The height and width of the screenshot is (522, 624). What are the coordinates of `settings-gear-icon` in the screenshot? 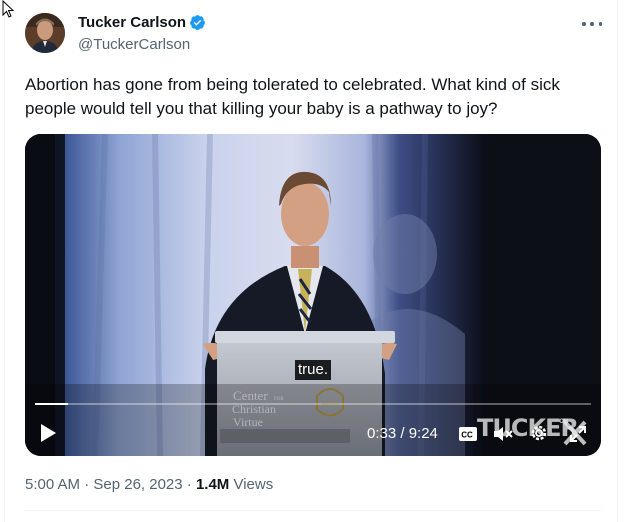 It's located at (539, 433).